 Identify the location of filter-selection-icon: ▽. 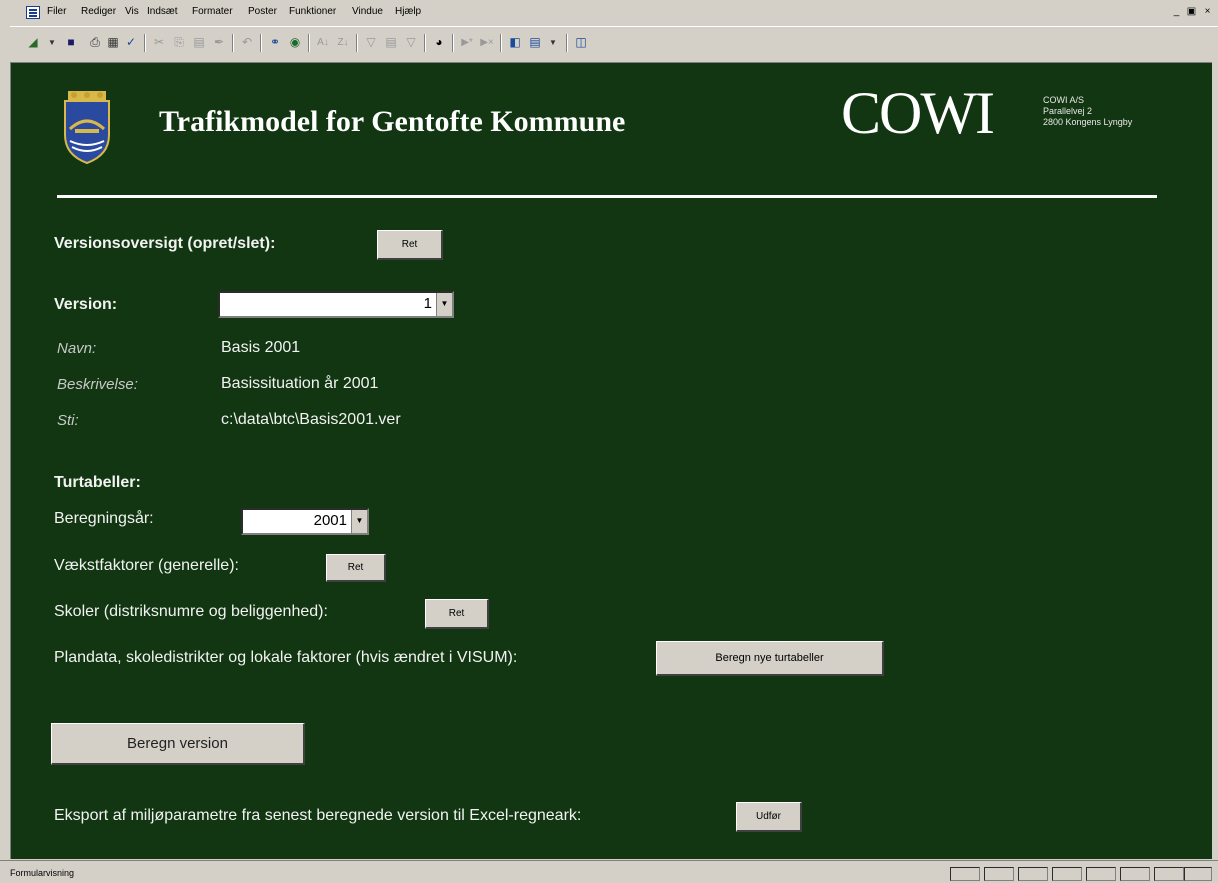
(371, 42).